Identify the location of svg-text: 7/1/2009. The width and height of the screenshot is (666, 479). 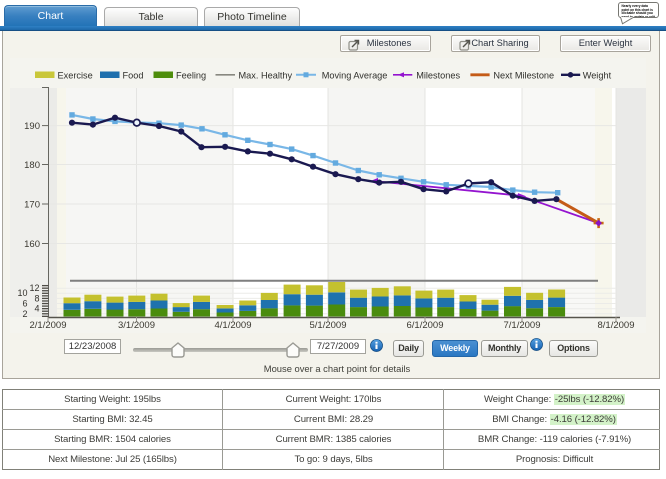
(522, 325).